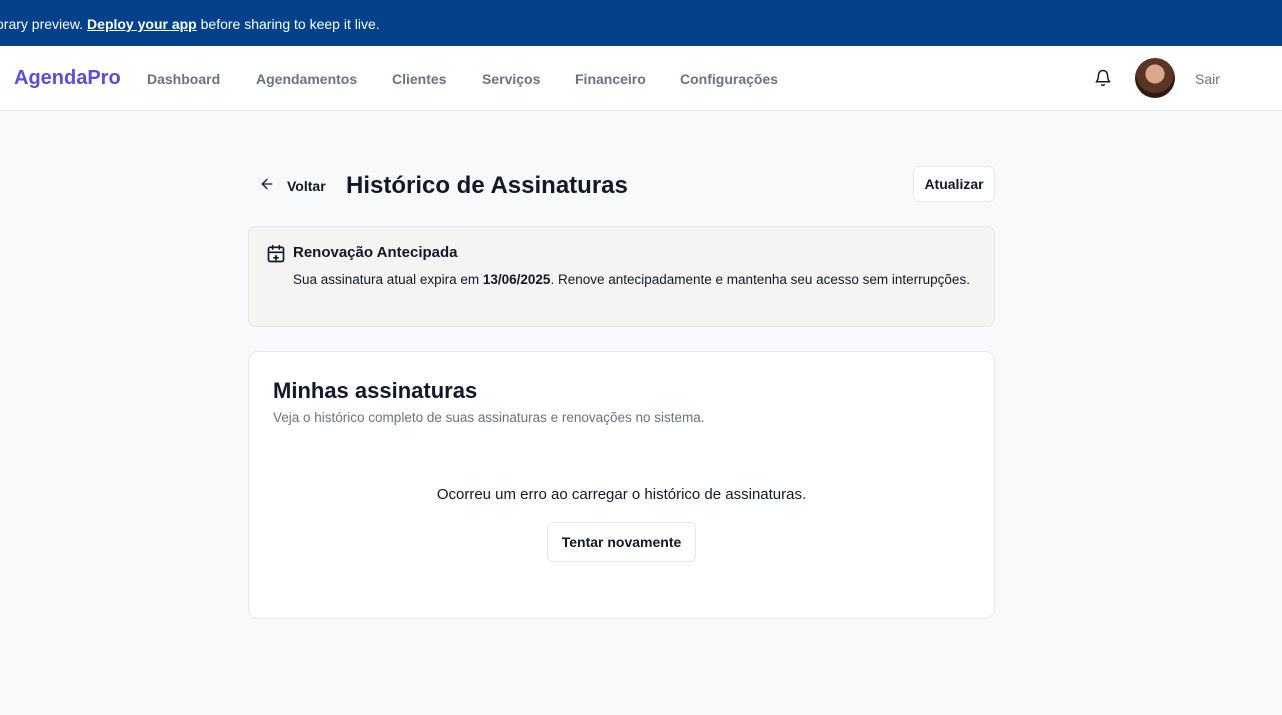  I want to click on calendar-plus-icon, so click(276, 254).